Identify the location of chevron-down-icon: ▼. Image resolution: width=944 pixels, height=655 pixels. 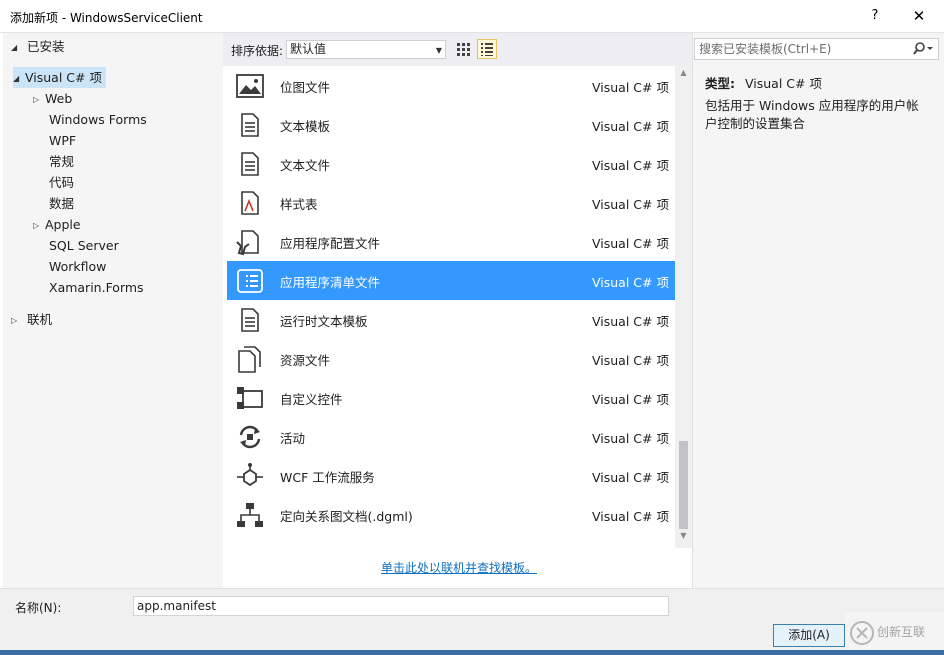
(438, 50).